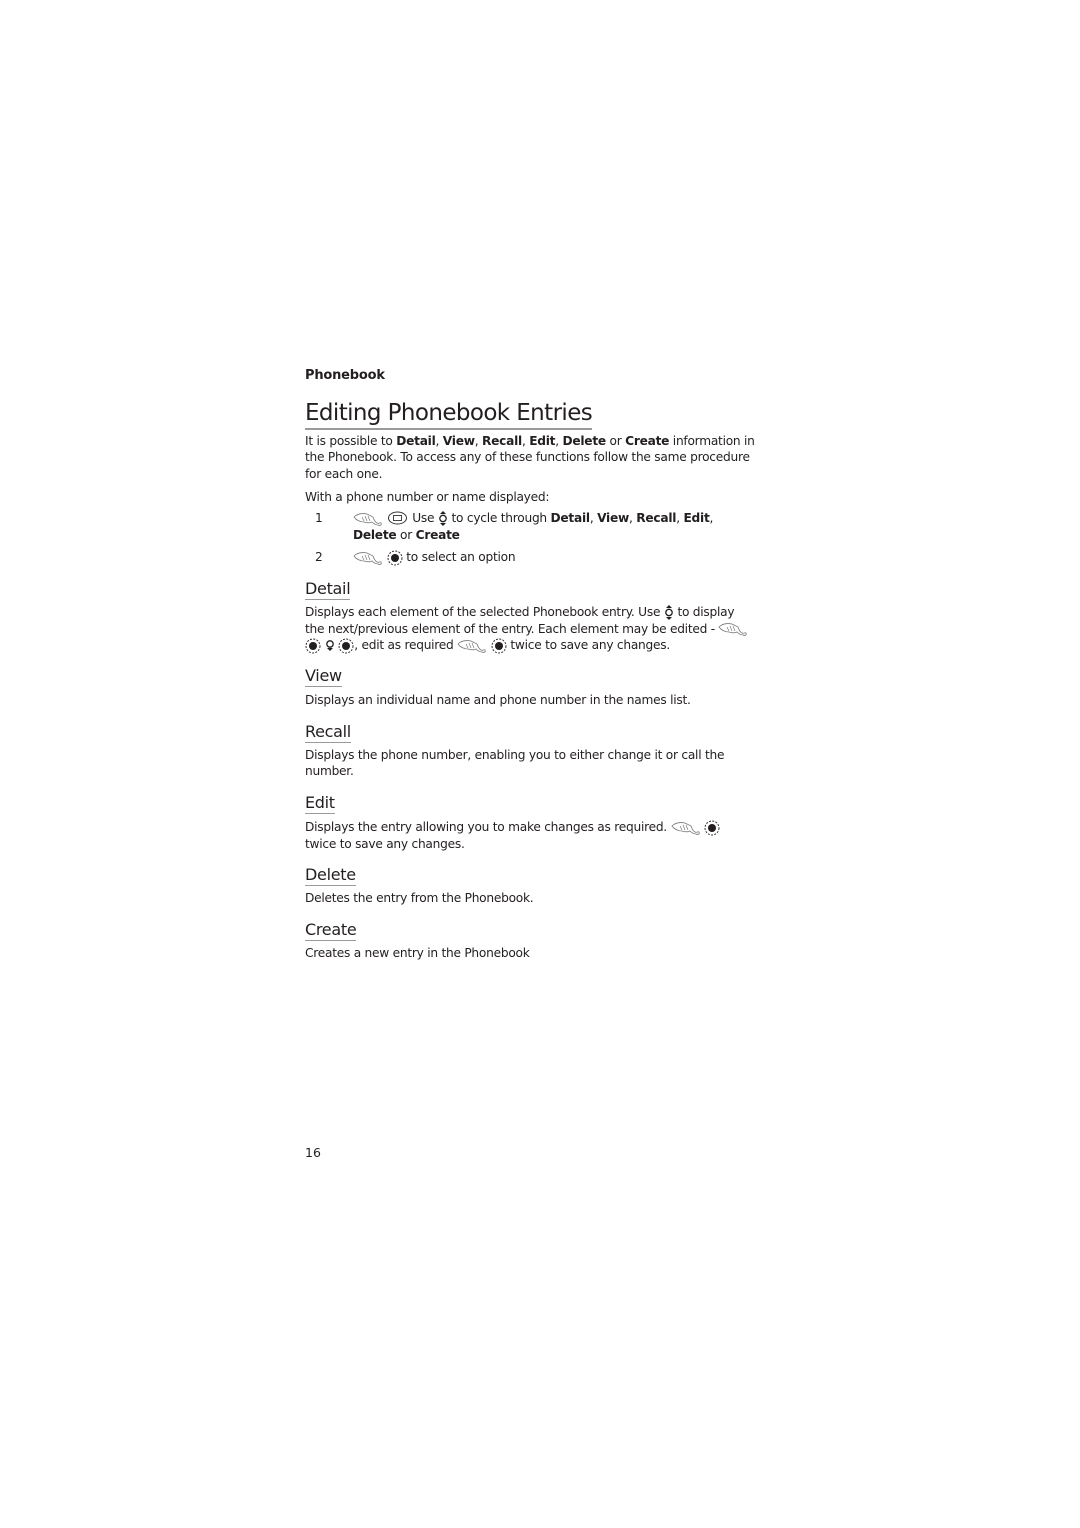 The width and height of the screenshot is (1080, 1528). What do you see at coordinates (328, 732) in the screenshot?
I see `section-heading-recall: Recall` at bounding box center [328, 732].